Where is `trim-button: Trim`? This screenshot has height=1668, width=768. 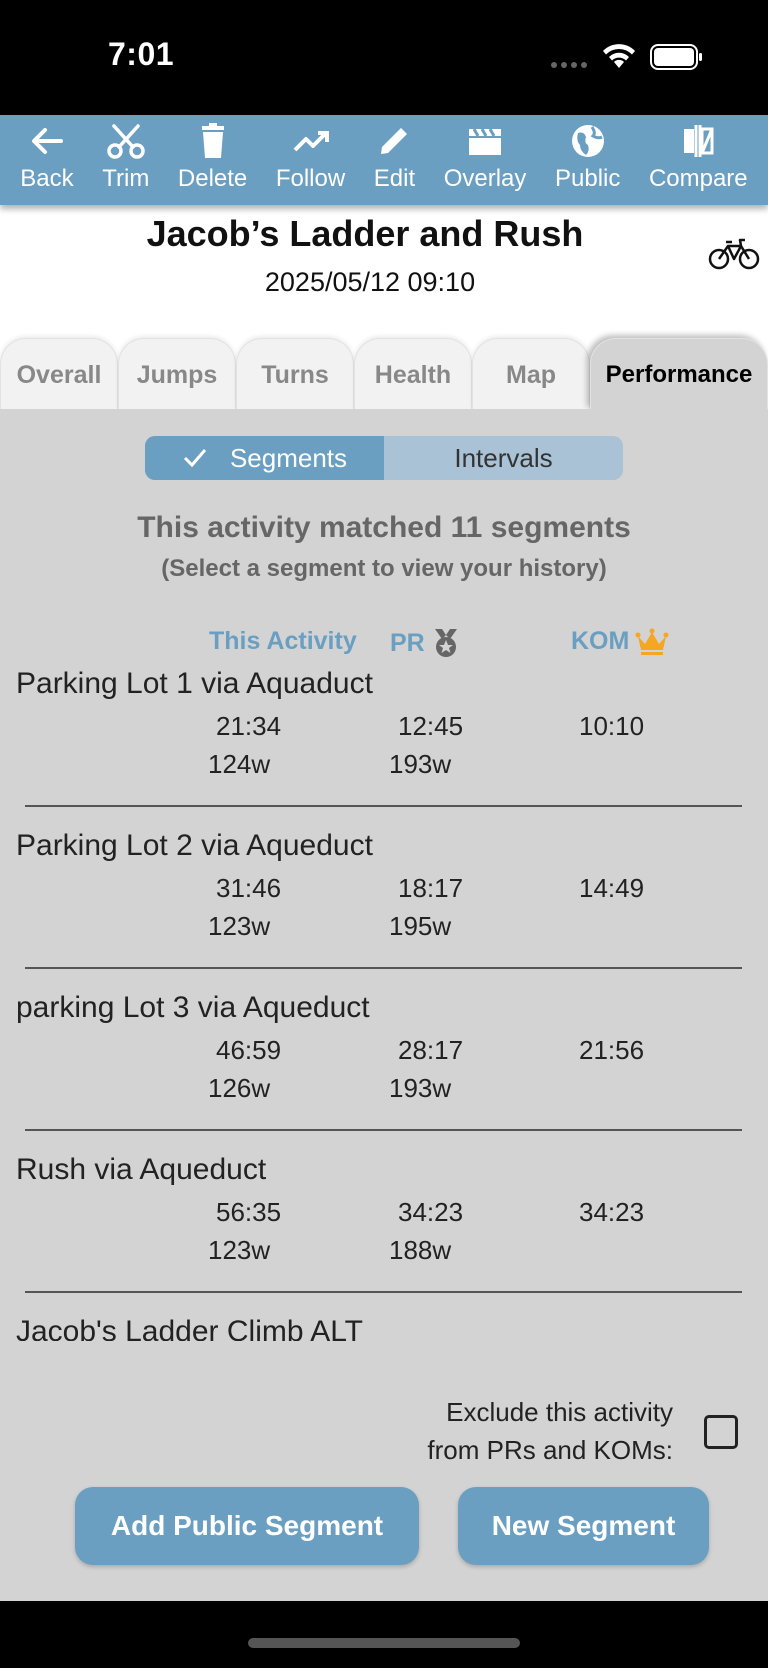
trim-button: Trim is located at coordinates (125, 157).